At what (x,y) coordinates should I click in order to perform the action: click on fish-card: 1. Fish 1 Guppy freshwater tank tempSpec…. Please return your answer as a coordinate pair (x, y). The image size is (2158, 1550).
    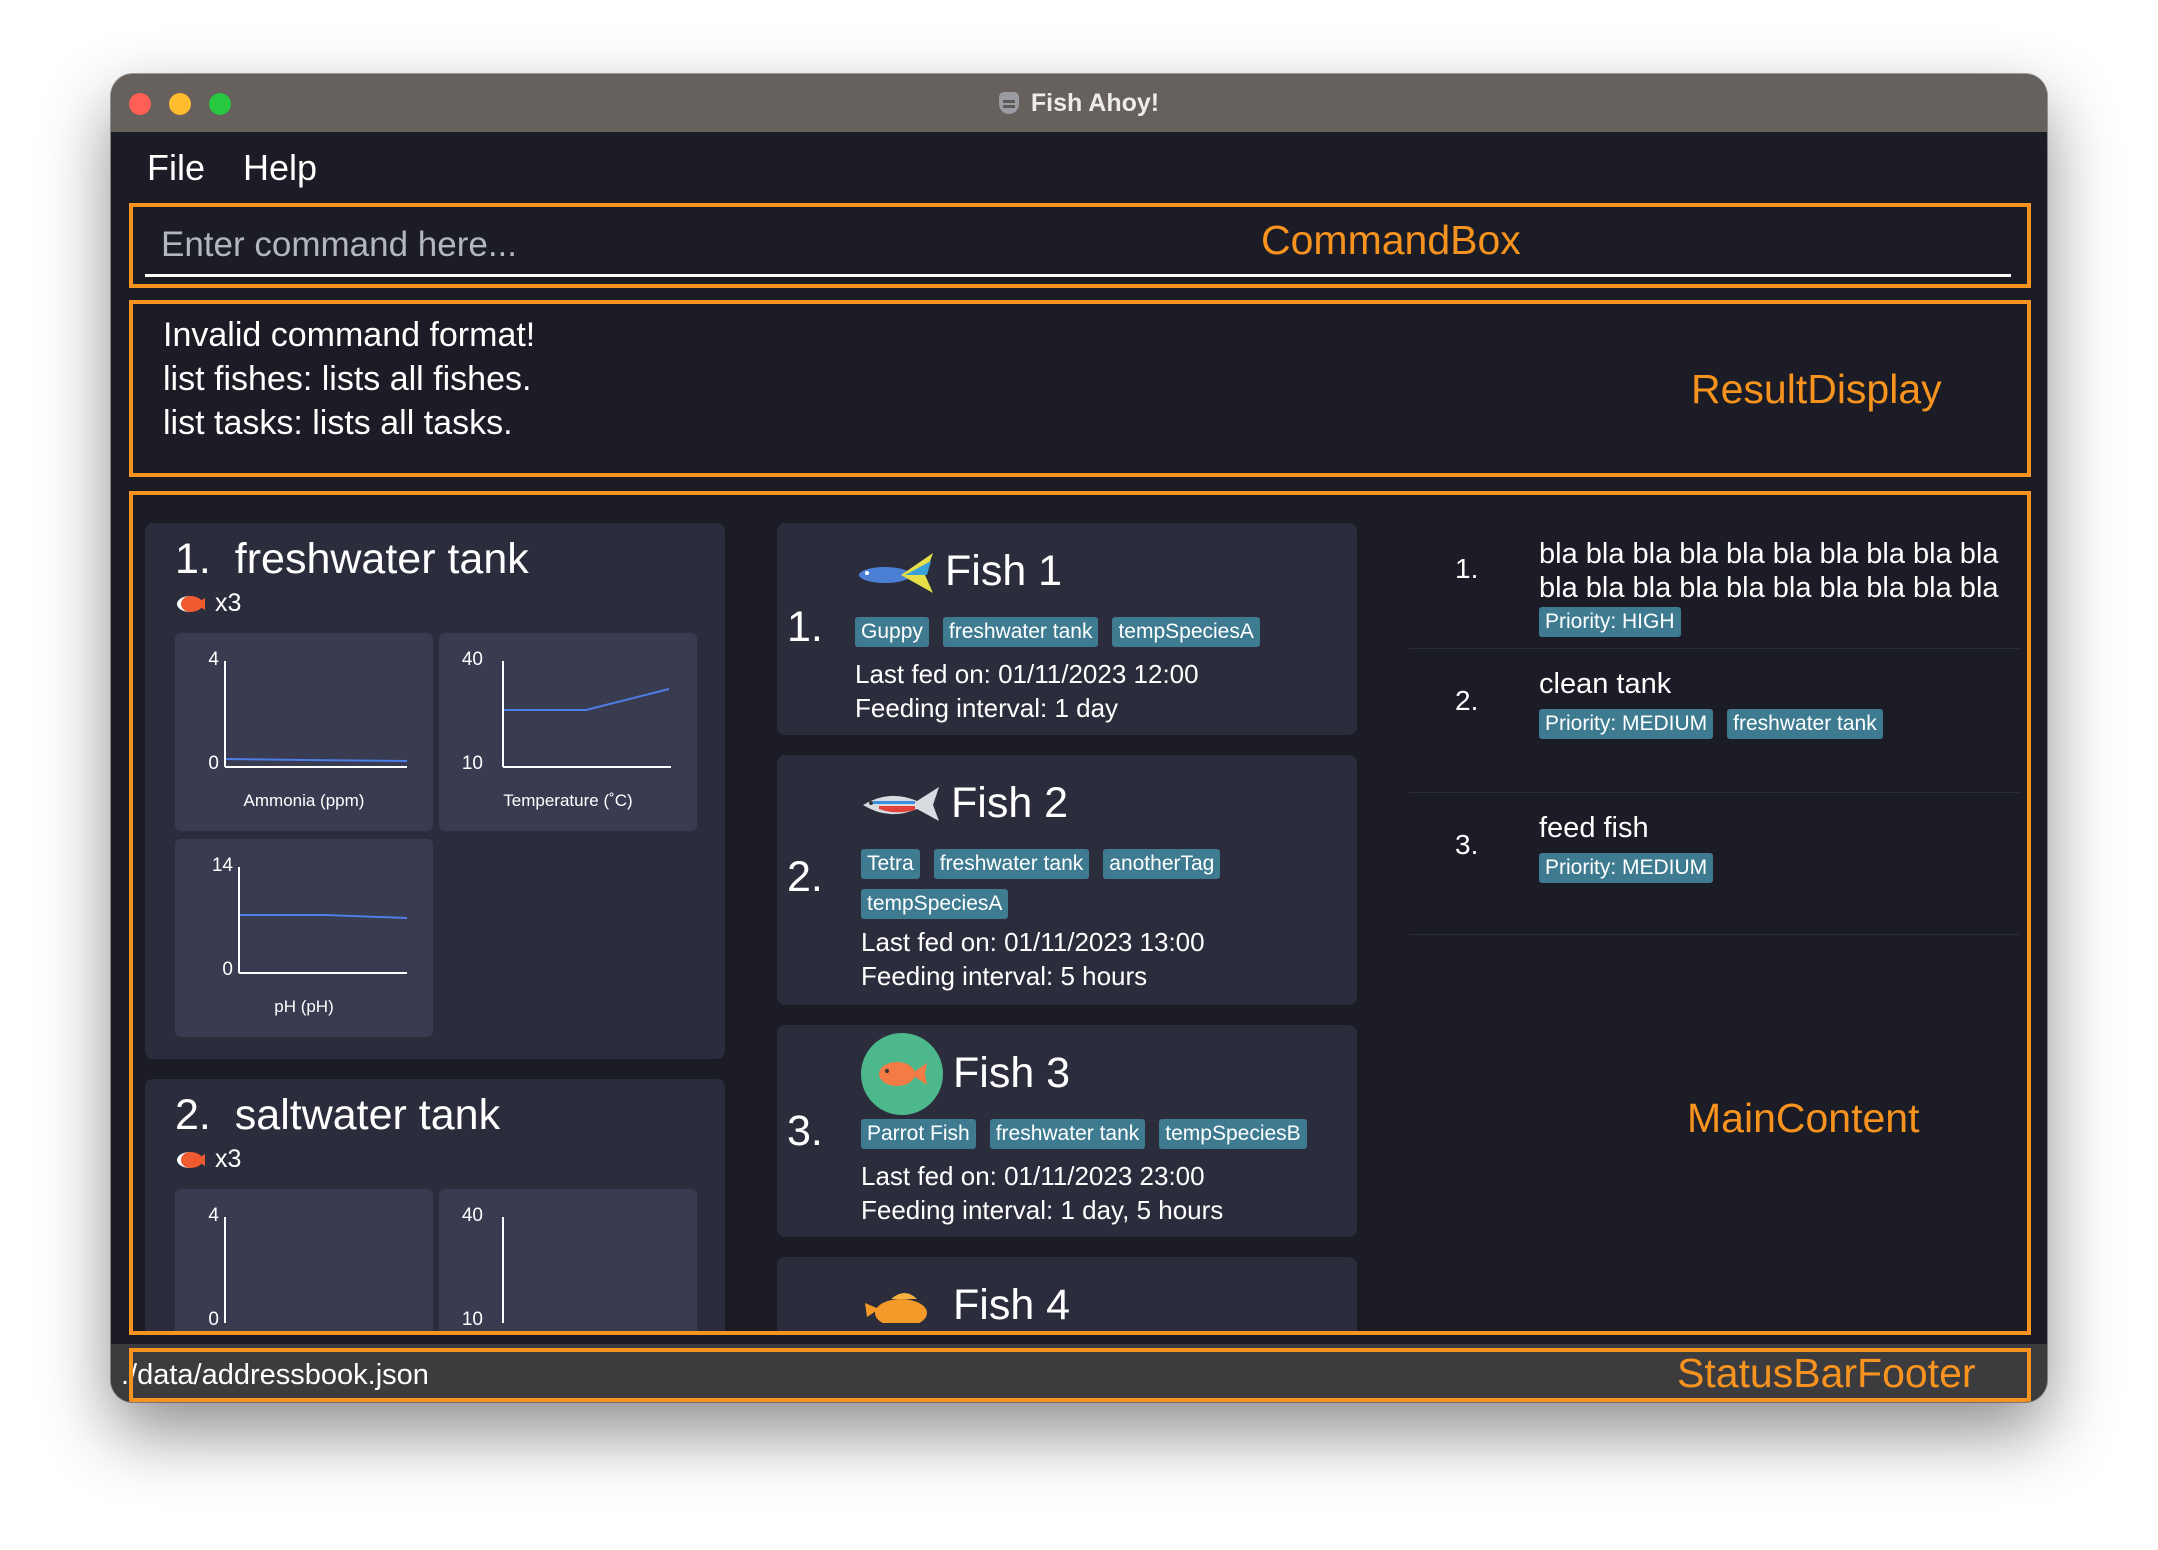
    Looking at the image, I should click on (1067, 629).